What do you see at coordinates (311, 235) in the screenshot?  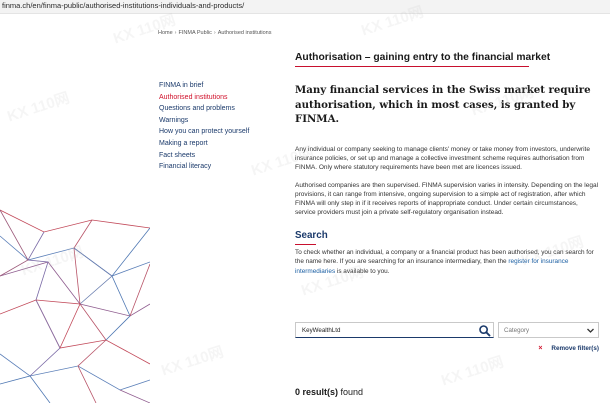 I see `search-heading: Search` at bounding box center [311, 235].